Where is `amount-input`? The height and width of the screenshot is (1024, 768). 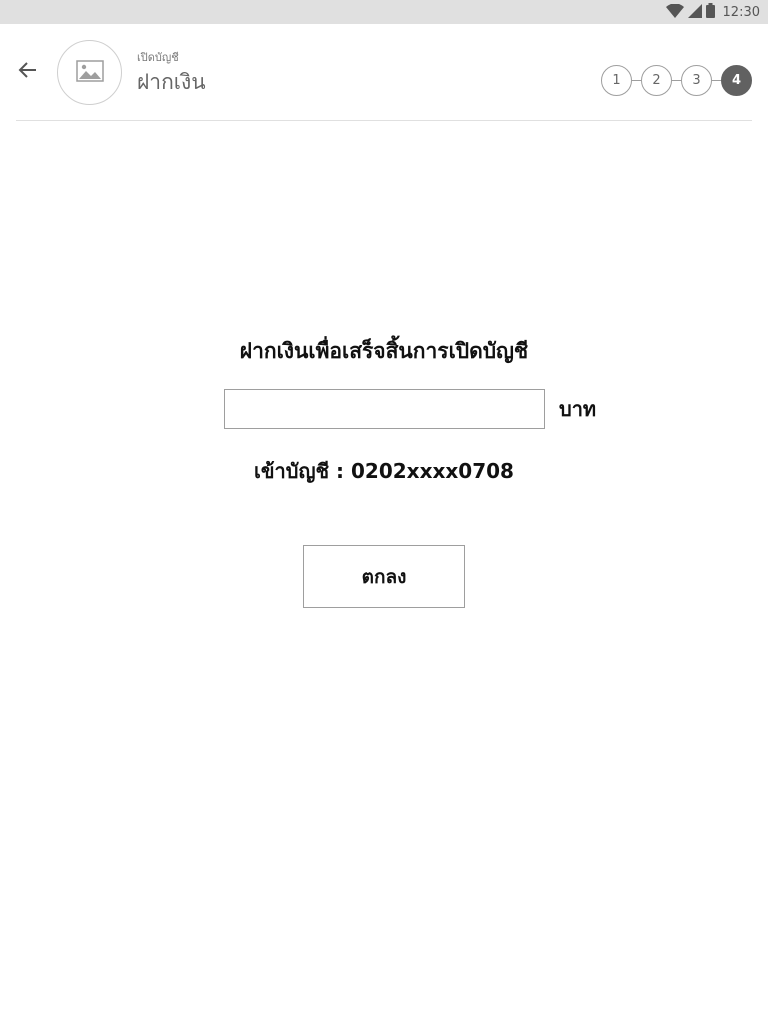 amount-input is located at coordinates (384, 409).